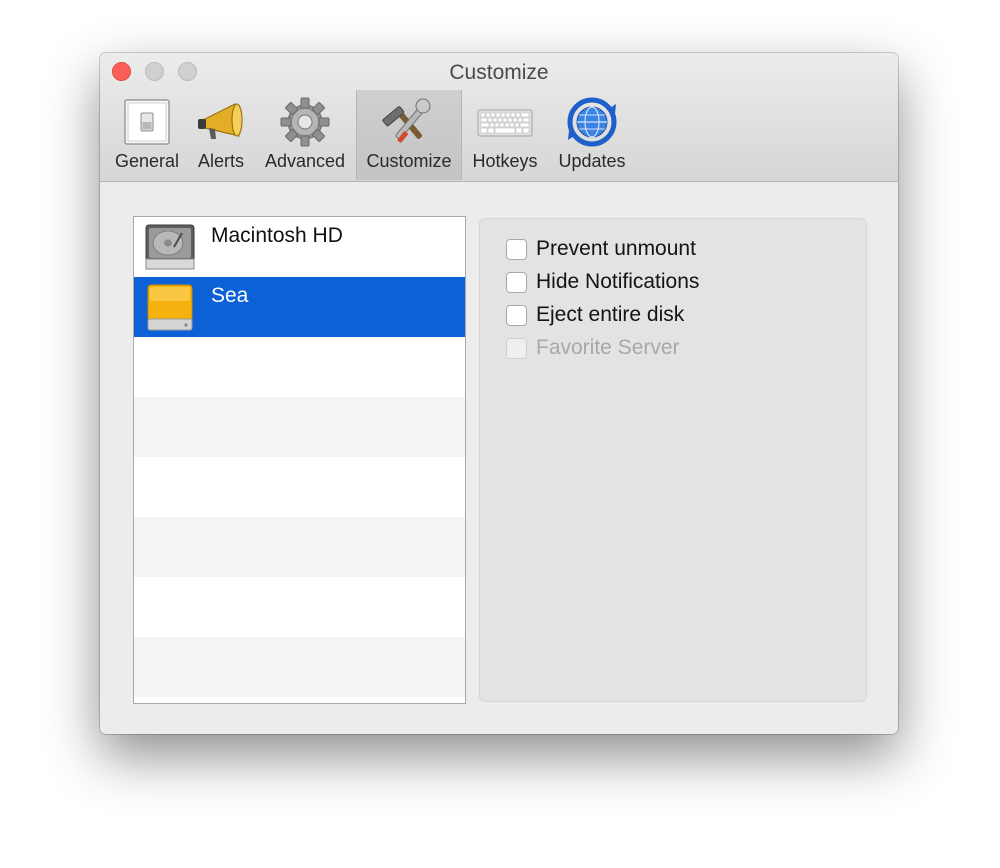  I want to click on toolbar-general: General, so click(147, 135).